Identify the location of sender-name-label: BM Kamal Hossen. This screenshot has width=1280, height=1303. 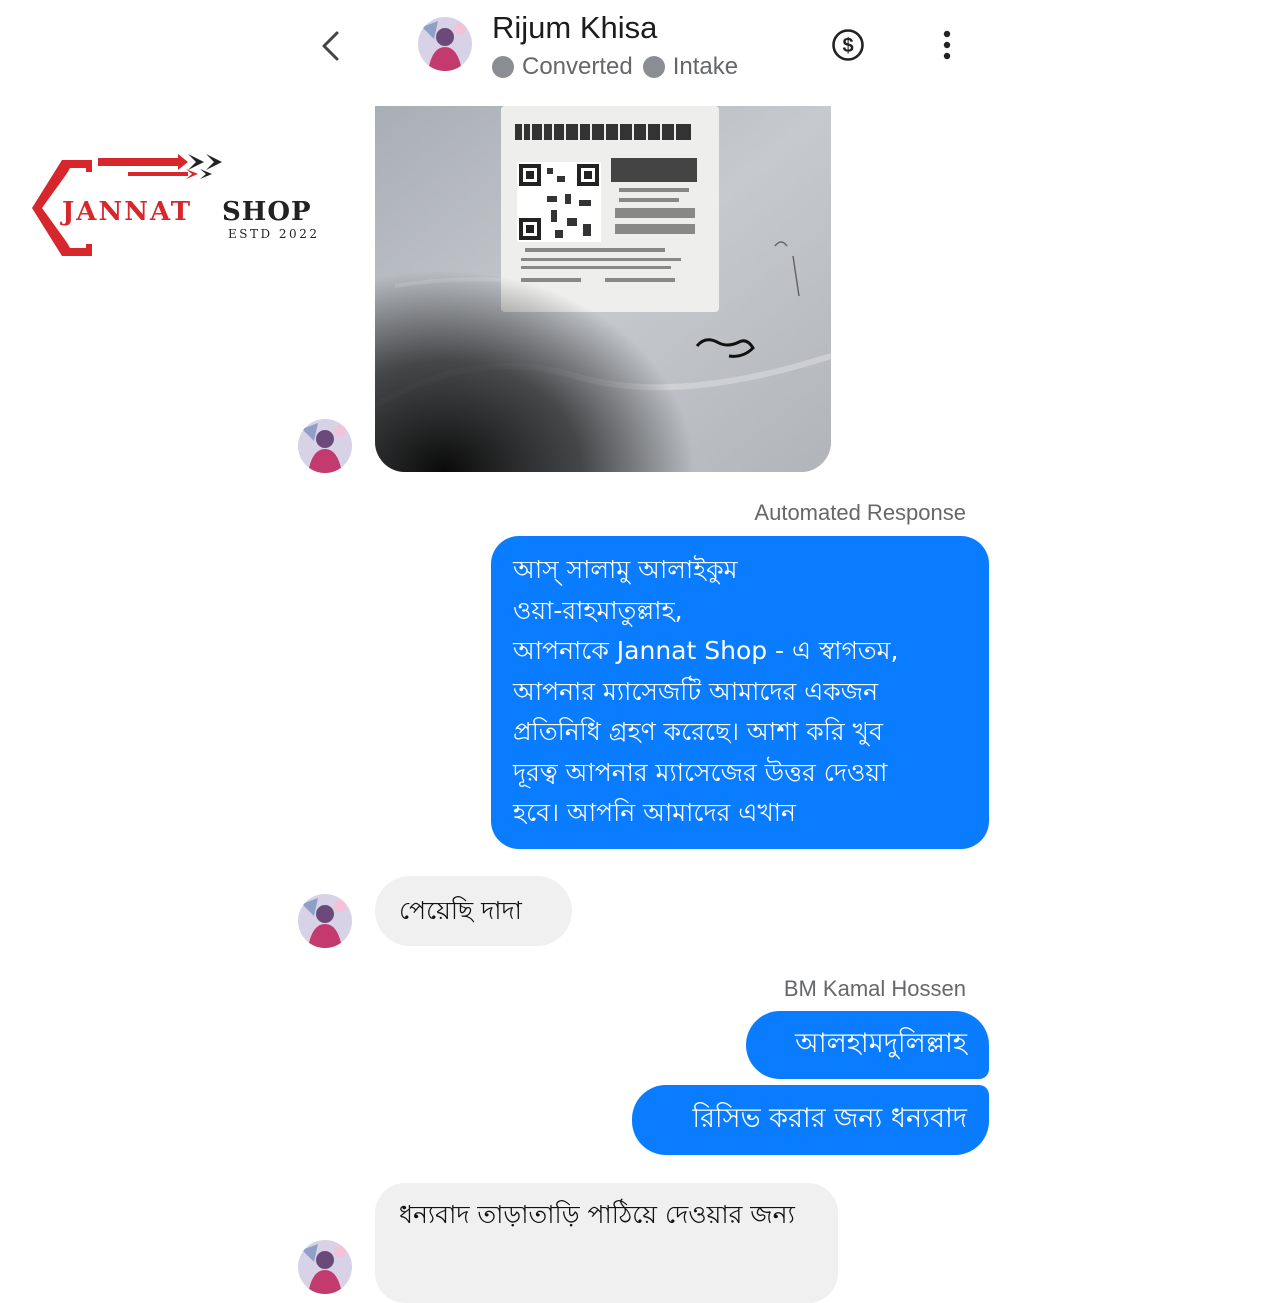
(874, 988).